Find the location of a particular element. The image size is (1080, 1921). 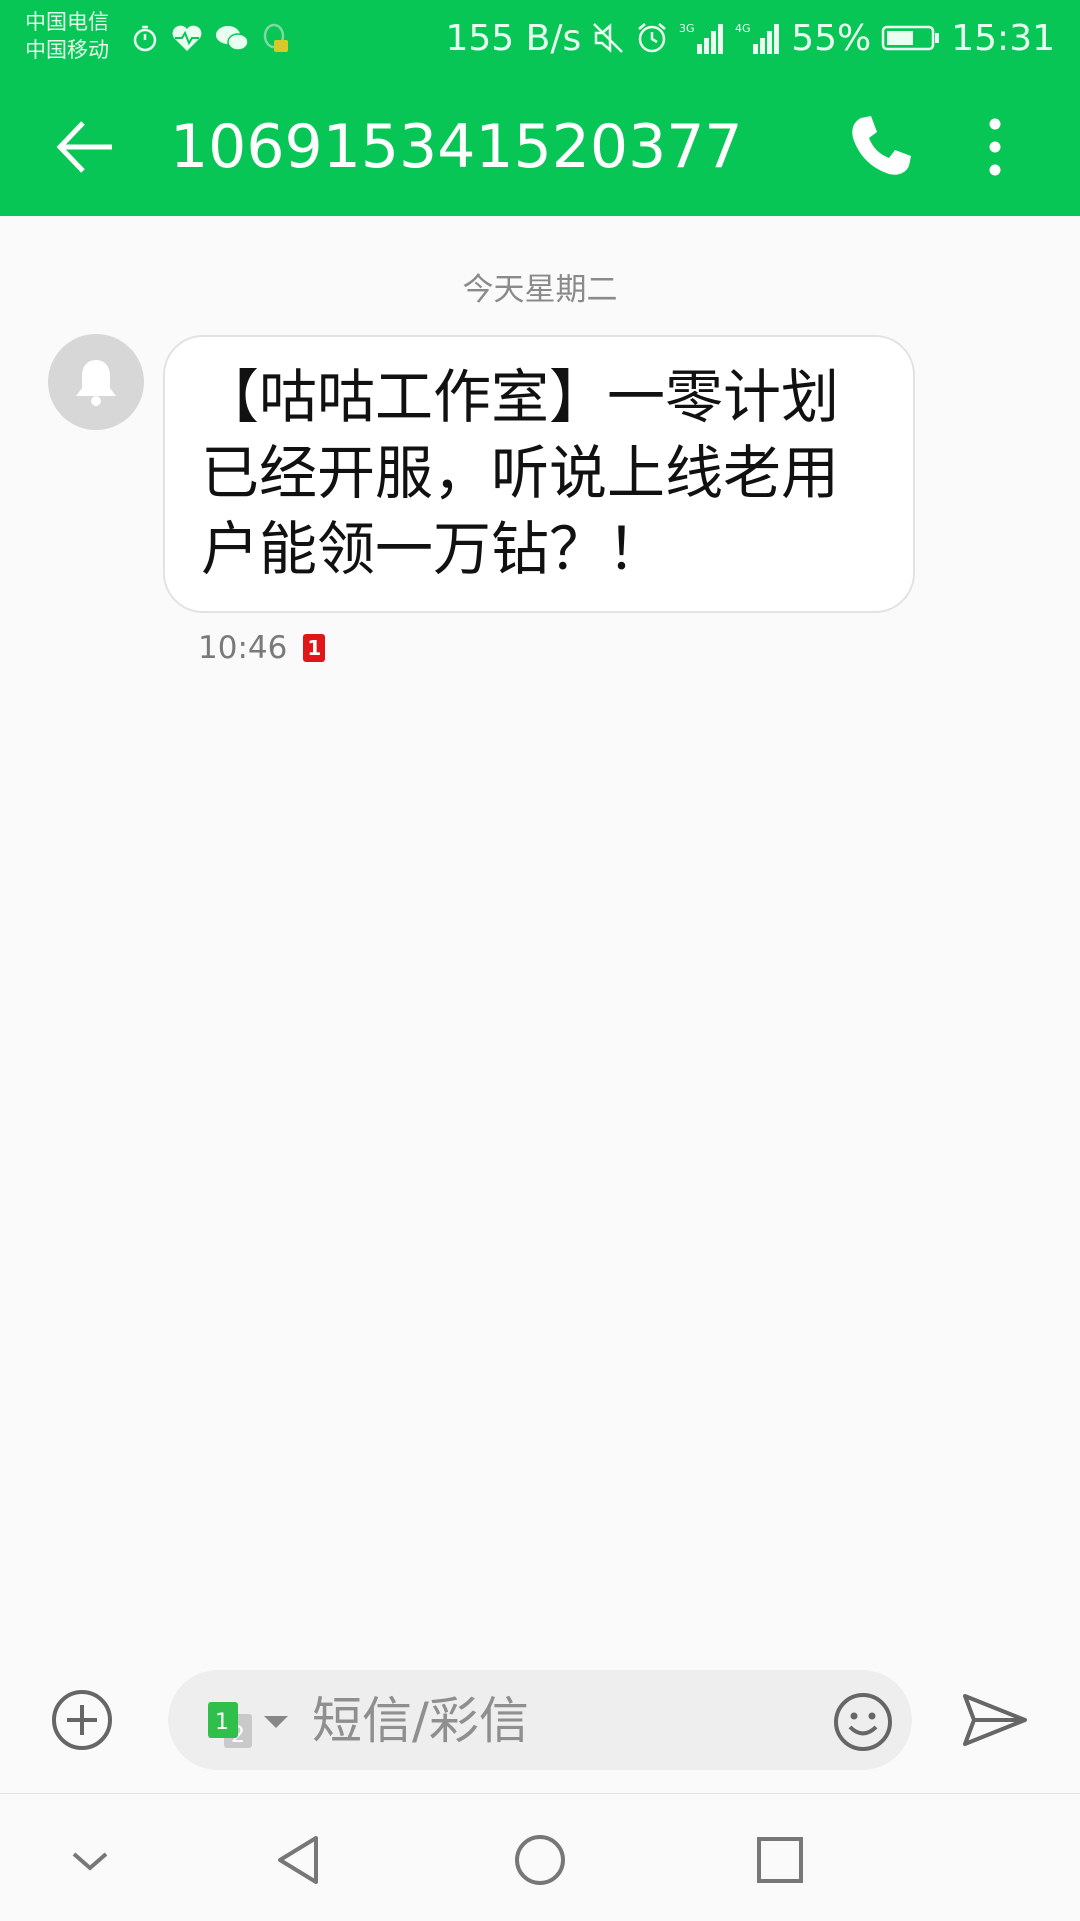

message-meta: 10:46 1 is located at coordinates (262, 648).